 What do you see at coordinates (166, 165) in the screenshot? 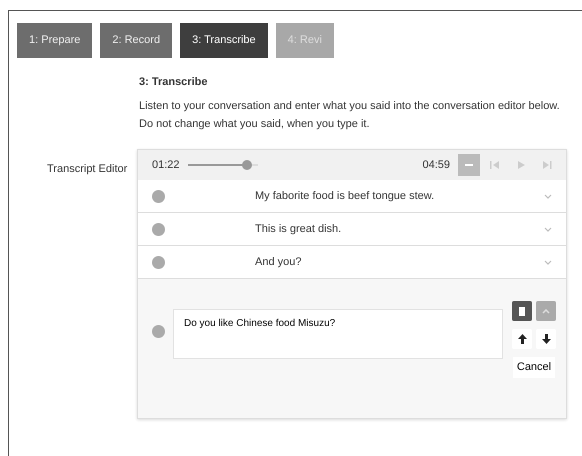
I see `current-time: 01:22` at bounding box center [166, 165].